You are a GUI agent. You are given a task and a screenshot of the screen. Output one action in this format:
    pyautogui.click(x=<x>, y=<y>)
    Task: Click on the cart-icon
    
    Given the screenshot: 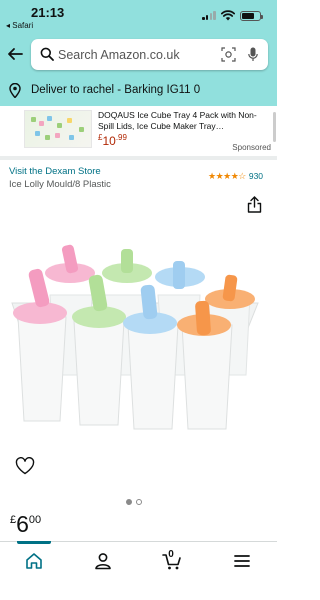 What is the action you would take?
    pyautogui.click(x=172, y=561)
    